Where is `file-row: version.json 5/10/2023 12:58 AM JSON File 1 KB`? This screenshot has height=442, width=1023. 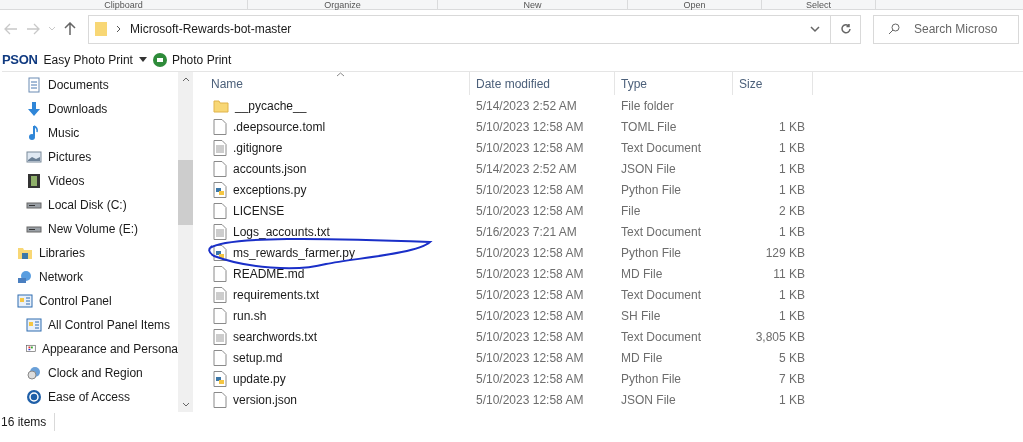
file-row: version.json 5/10/2023 12:58 AM JSON File 1 KB is located at coordinates (614, 399).